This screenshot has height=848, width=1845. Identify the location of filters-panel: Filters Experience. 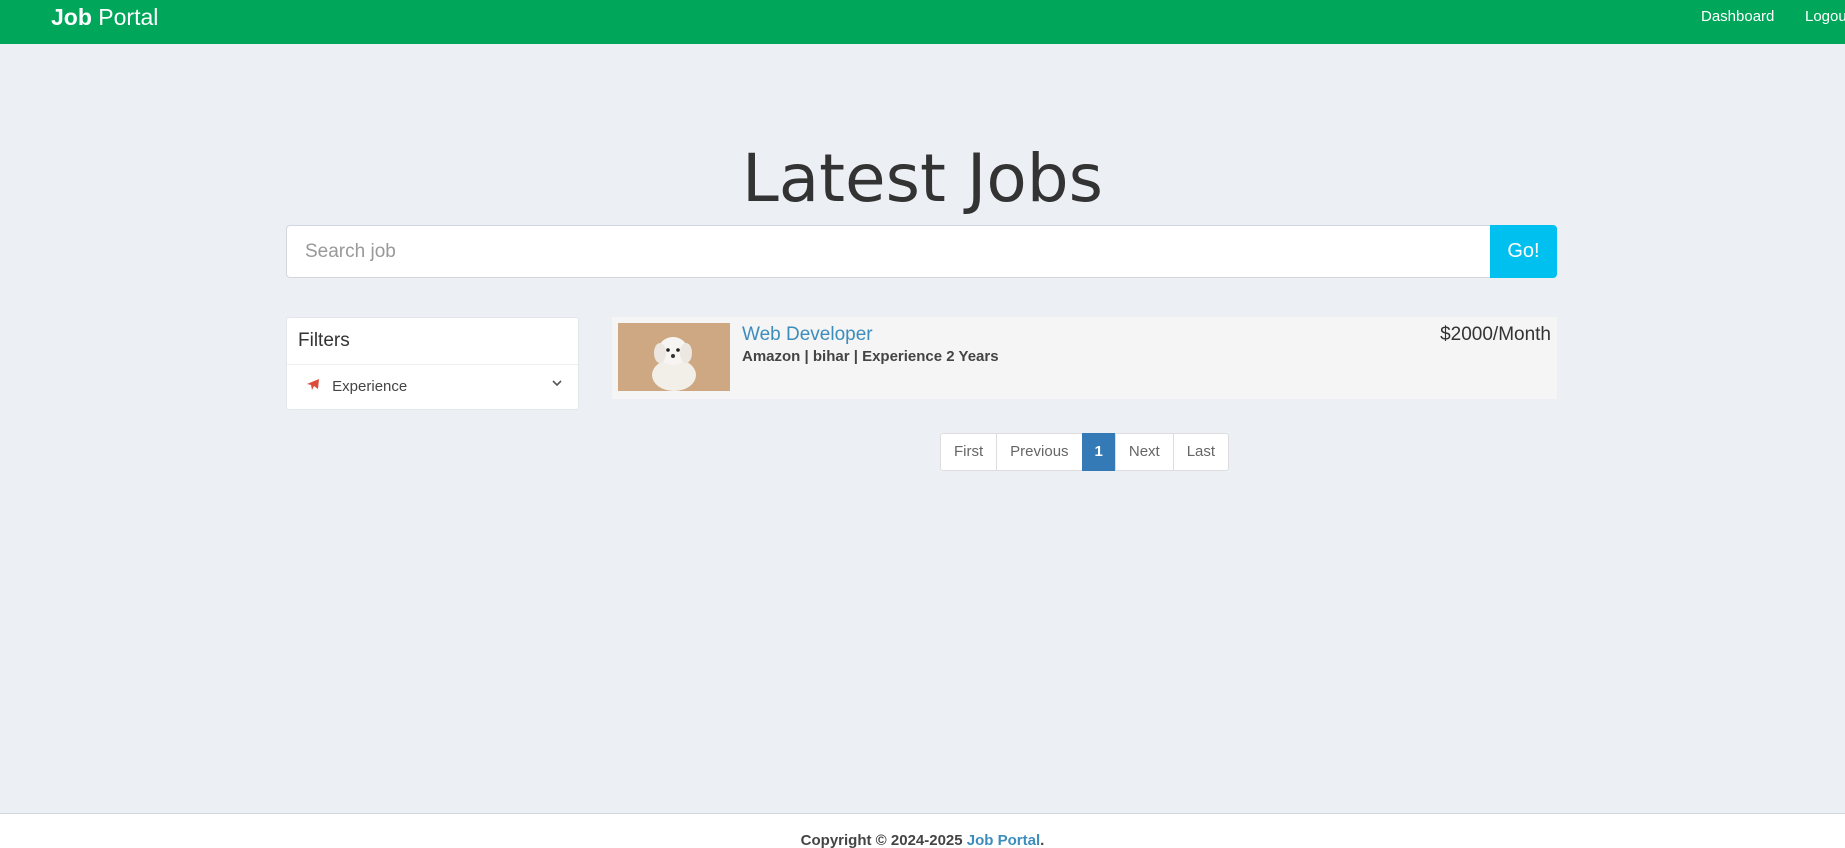
(432, 363).